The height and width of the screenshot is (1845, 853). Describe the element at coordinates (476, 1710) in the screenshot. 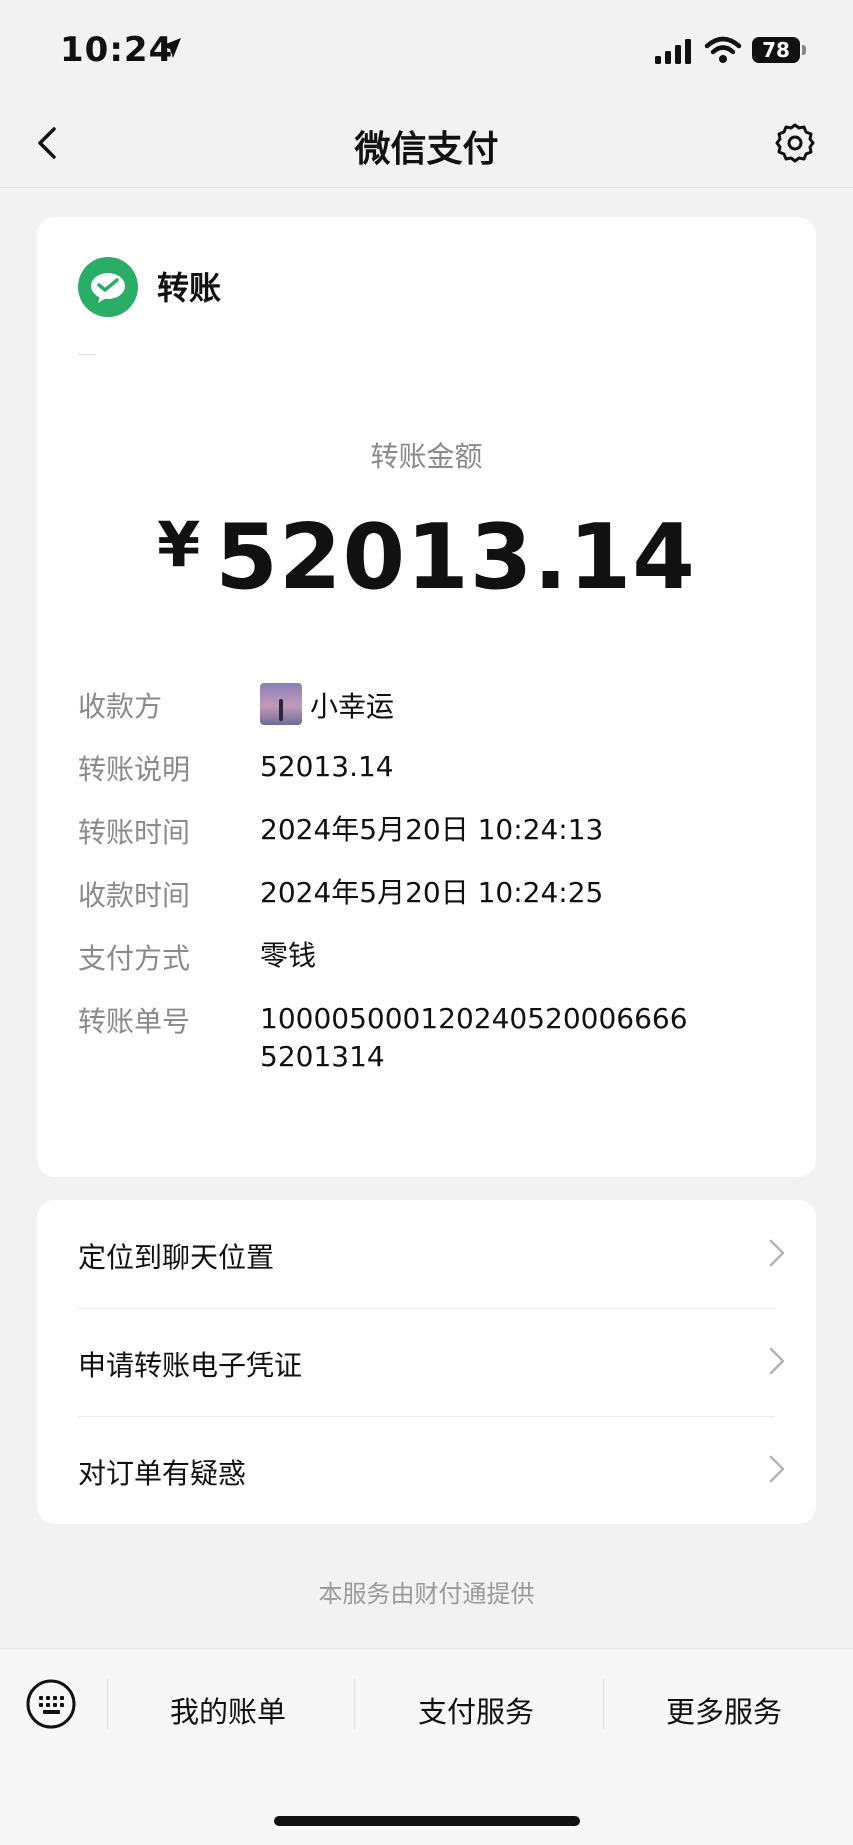

I see `tab-payment-services: 支付服务` at that location.